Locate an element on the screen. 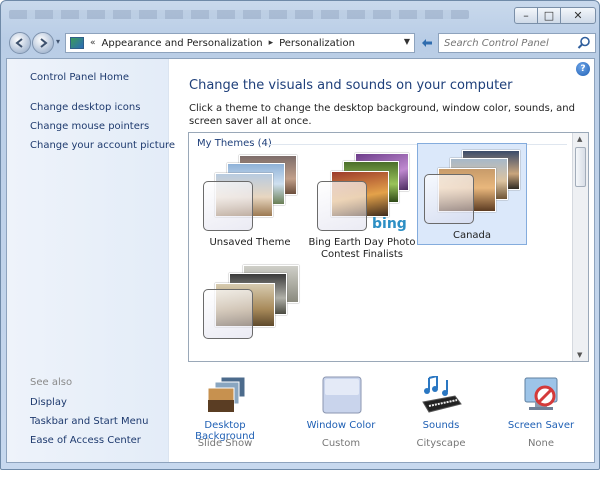 This screenshot has height=481, width=600. forward-arrow-icon is located at coordinates (44, 43).